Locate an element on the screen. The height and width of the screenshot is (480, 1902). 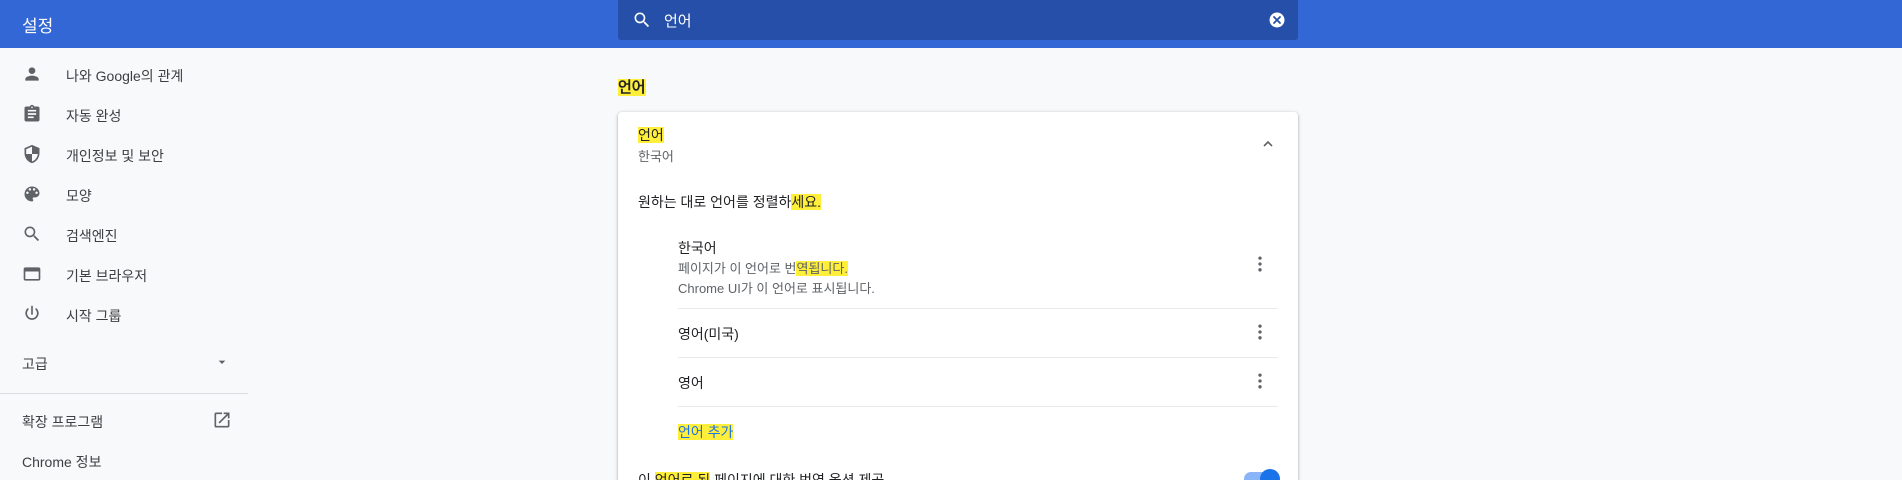
chevron-up-icon is located at coordinates (1268, 144).